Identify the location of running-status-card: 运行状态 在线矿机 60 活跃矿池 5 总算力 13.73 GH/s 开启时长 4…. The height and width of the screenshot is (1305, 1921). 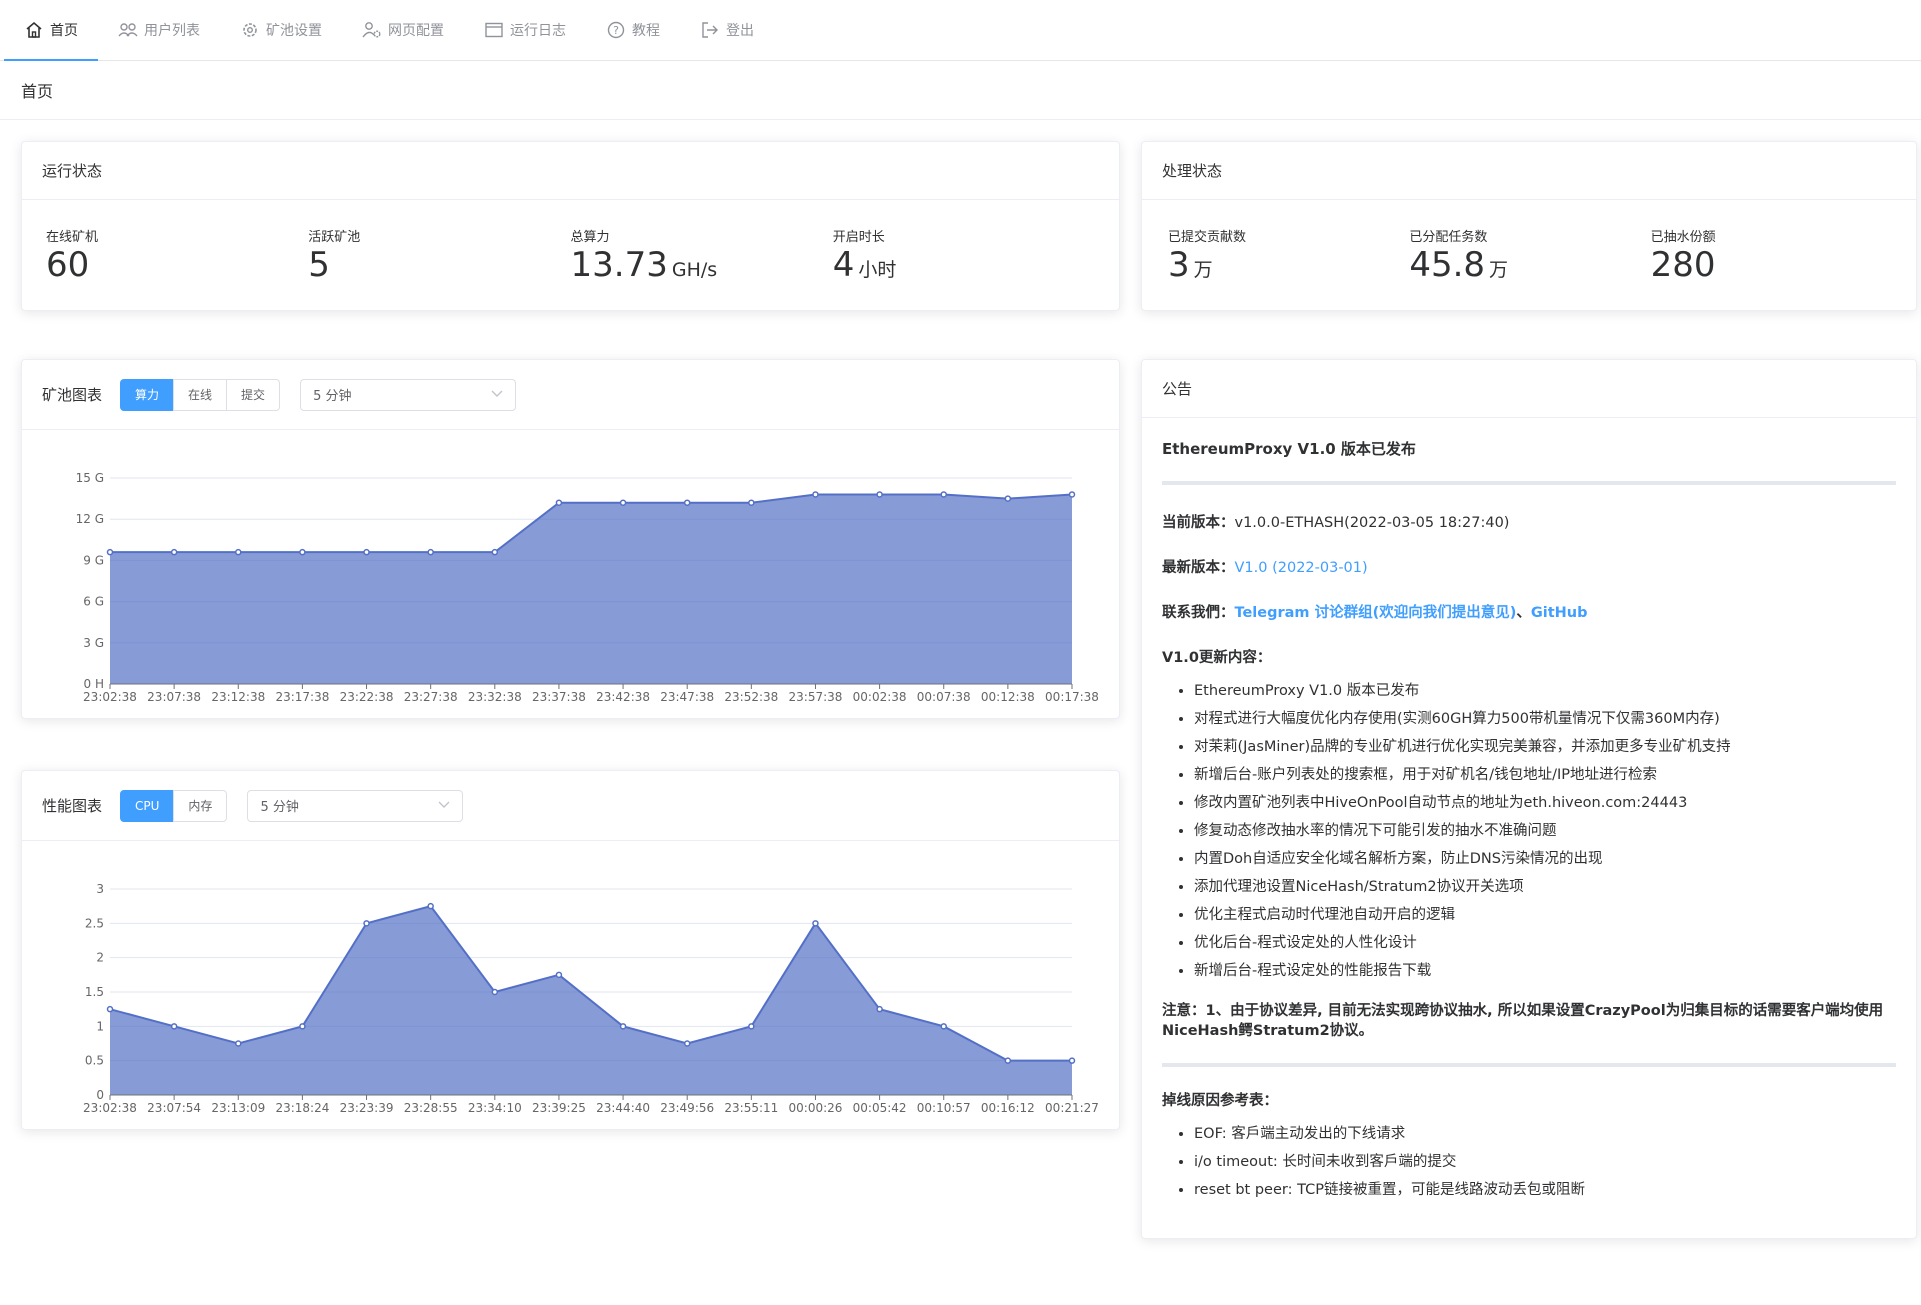
(570, 226).